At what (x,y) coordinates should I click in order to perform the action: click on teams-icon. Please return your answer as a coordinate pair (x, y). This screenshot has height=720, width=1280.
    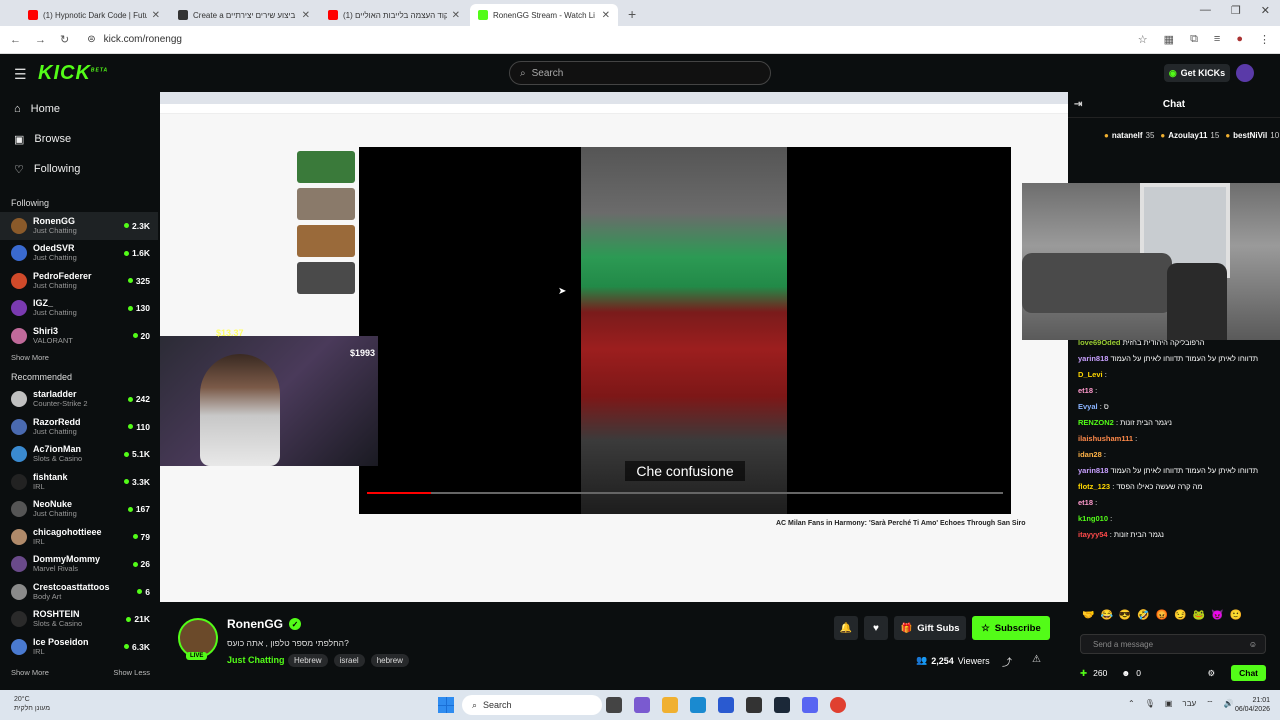
    Looking at the image, I should click on (642, 705).